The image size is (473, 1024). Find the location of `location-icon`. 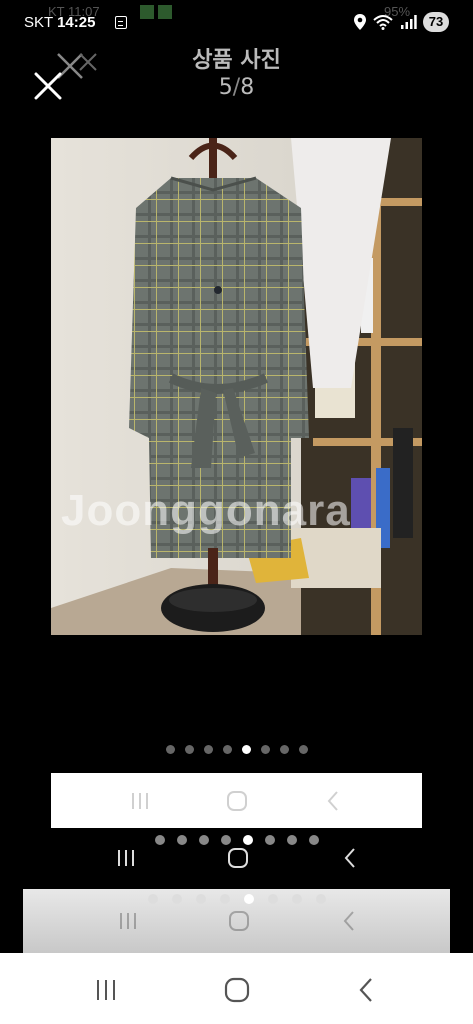

location-icon is located at coordinates (360, 22).